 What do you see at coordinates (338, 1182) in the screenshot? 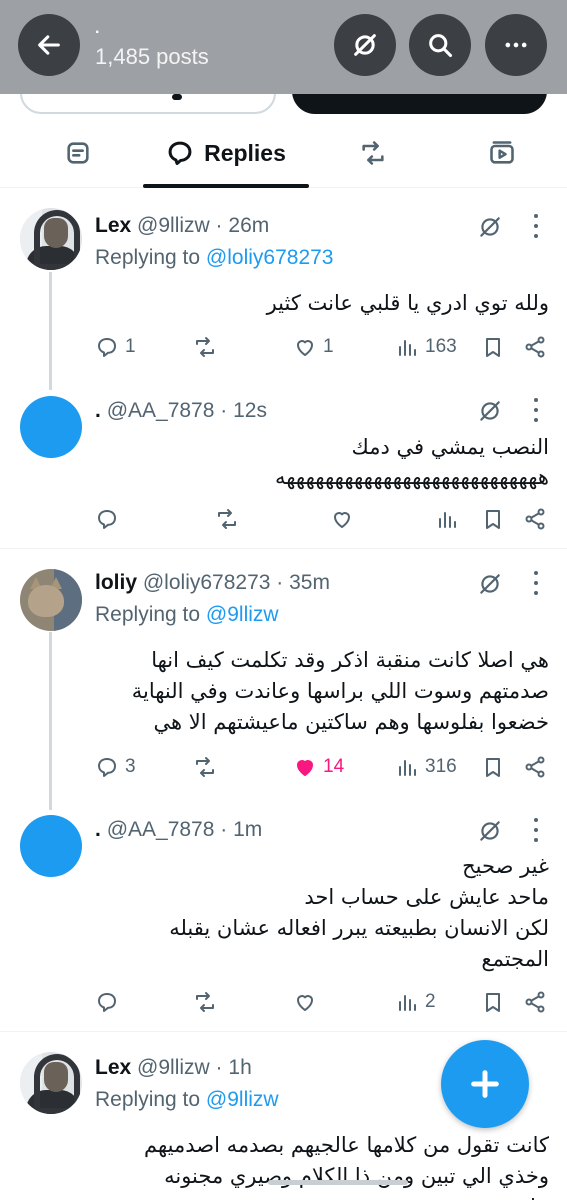
I see `home-indicator` at bounding box center [338, 1182].